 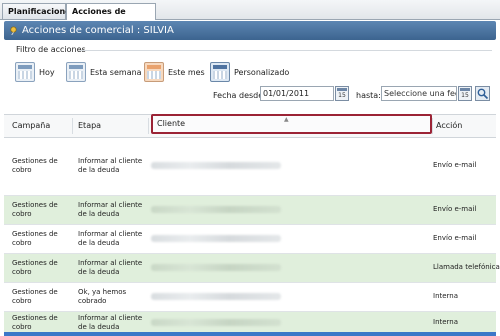 What do you see at coordinates (291, 124) in the screenshot?
I see `column-header-cliente: Cliente` at bounding box center [291, 124].